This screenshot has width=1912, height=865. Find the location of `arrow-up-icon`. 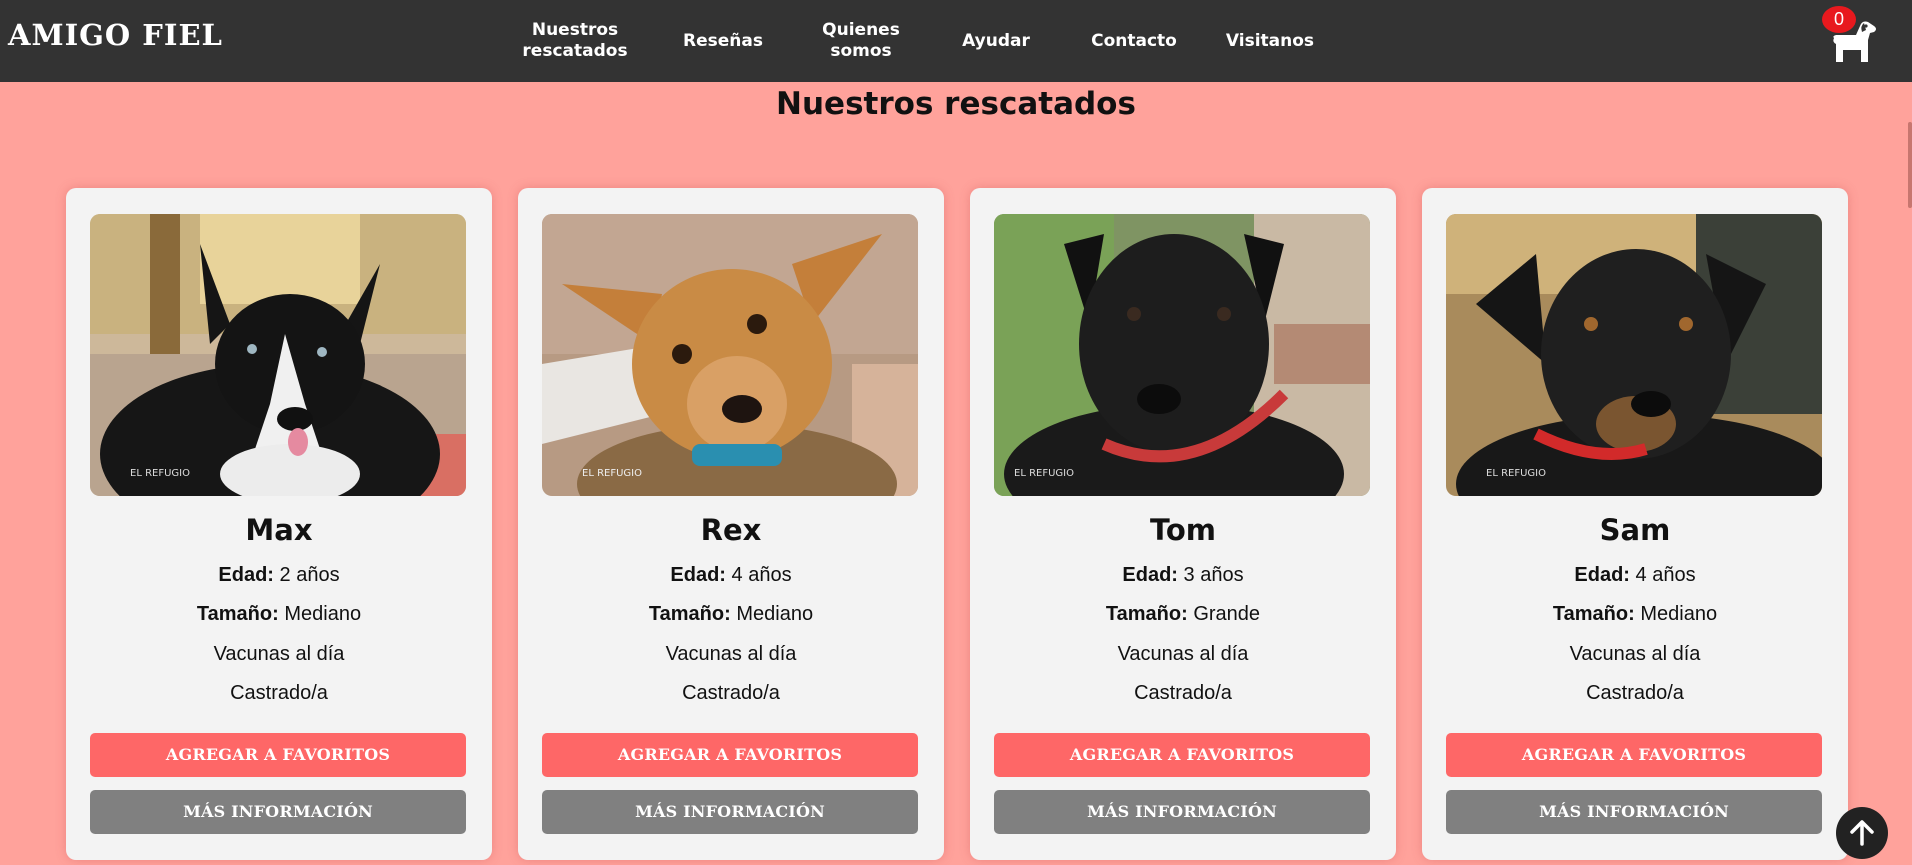

arrow-up-icon is located at coordinates (1862, 833).